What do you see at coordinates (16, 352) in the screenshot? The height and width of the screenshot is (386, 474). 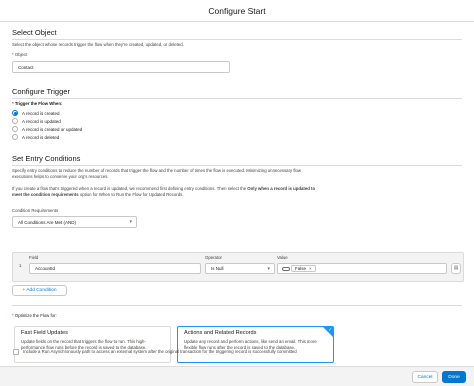 I see `run-async-checkbox` at bounding box center [16, 352].